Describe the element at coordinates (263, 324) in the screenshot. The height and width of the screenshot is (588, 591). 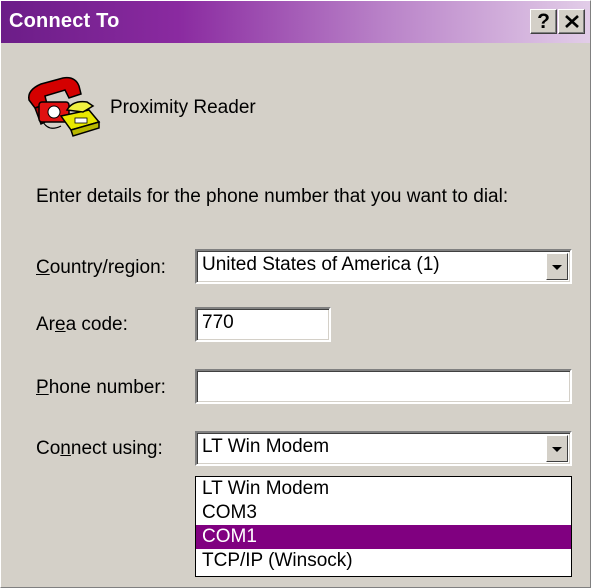
I see `area-code-field: 770` at that location.